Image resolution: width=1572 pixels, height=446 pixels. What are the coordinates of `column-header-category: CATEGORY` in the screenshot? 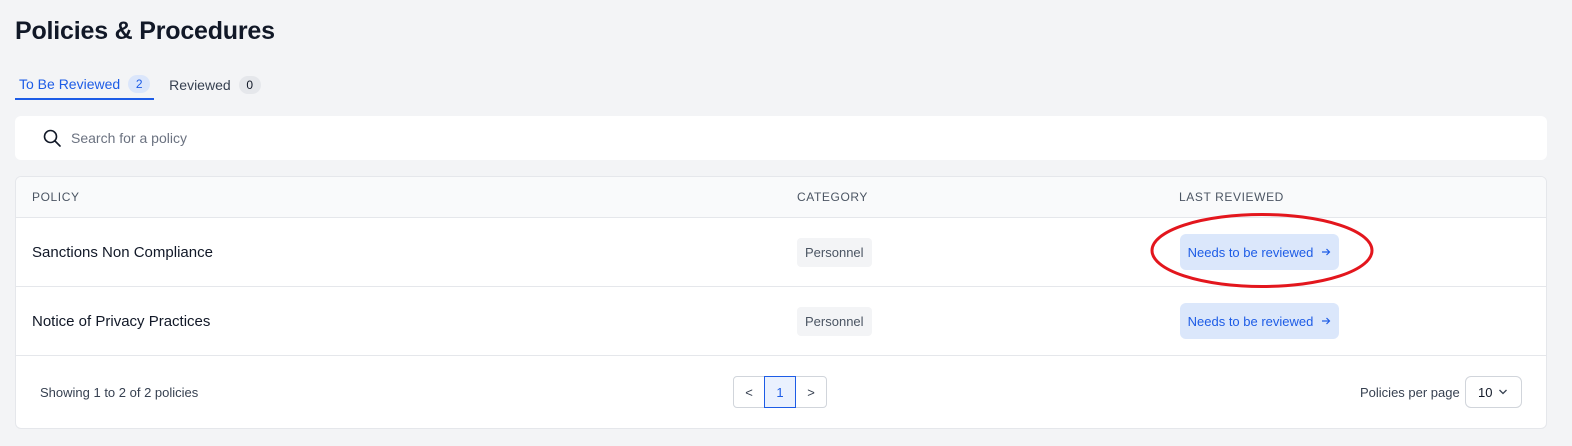 It's located at (833, 197).